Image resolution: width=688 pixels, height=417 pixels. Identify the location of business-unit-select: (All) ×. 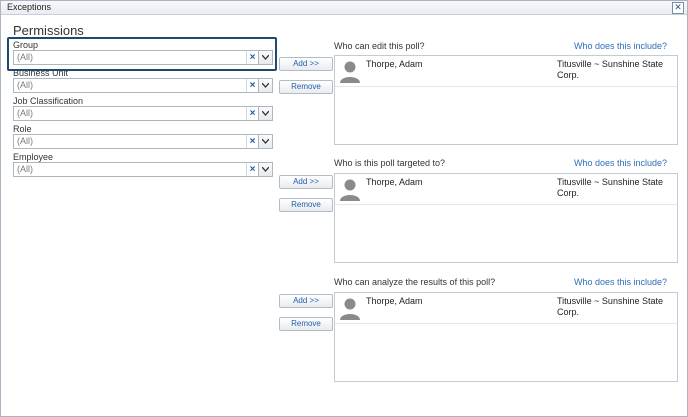
(143, 85).